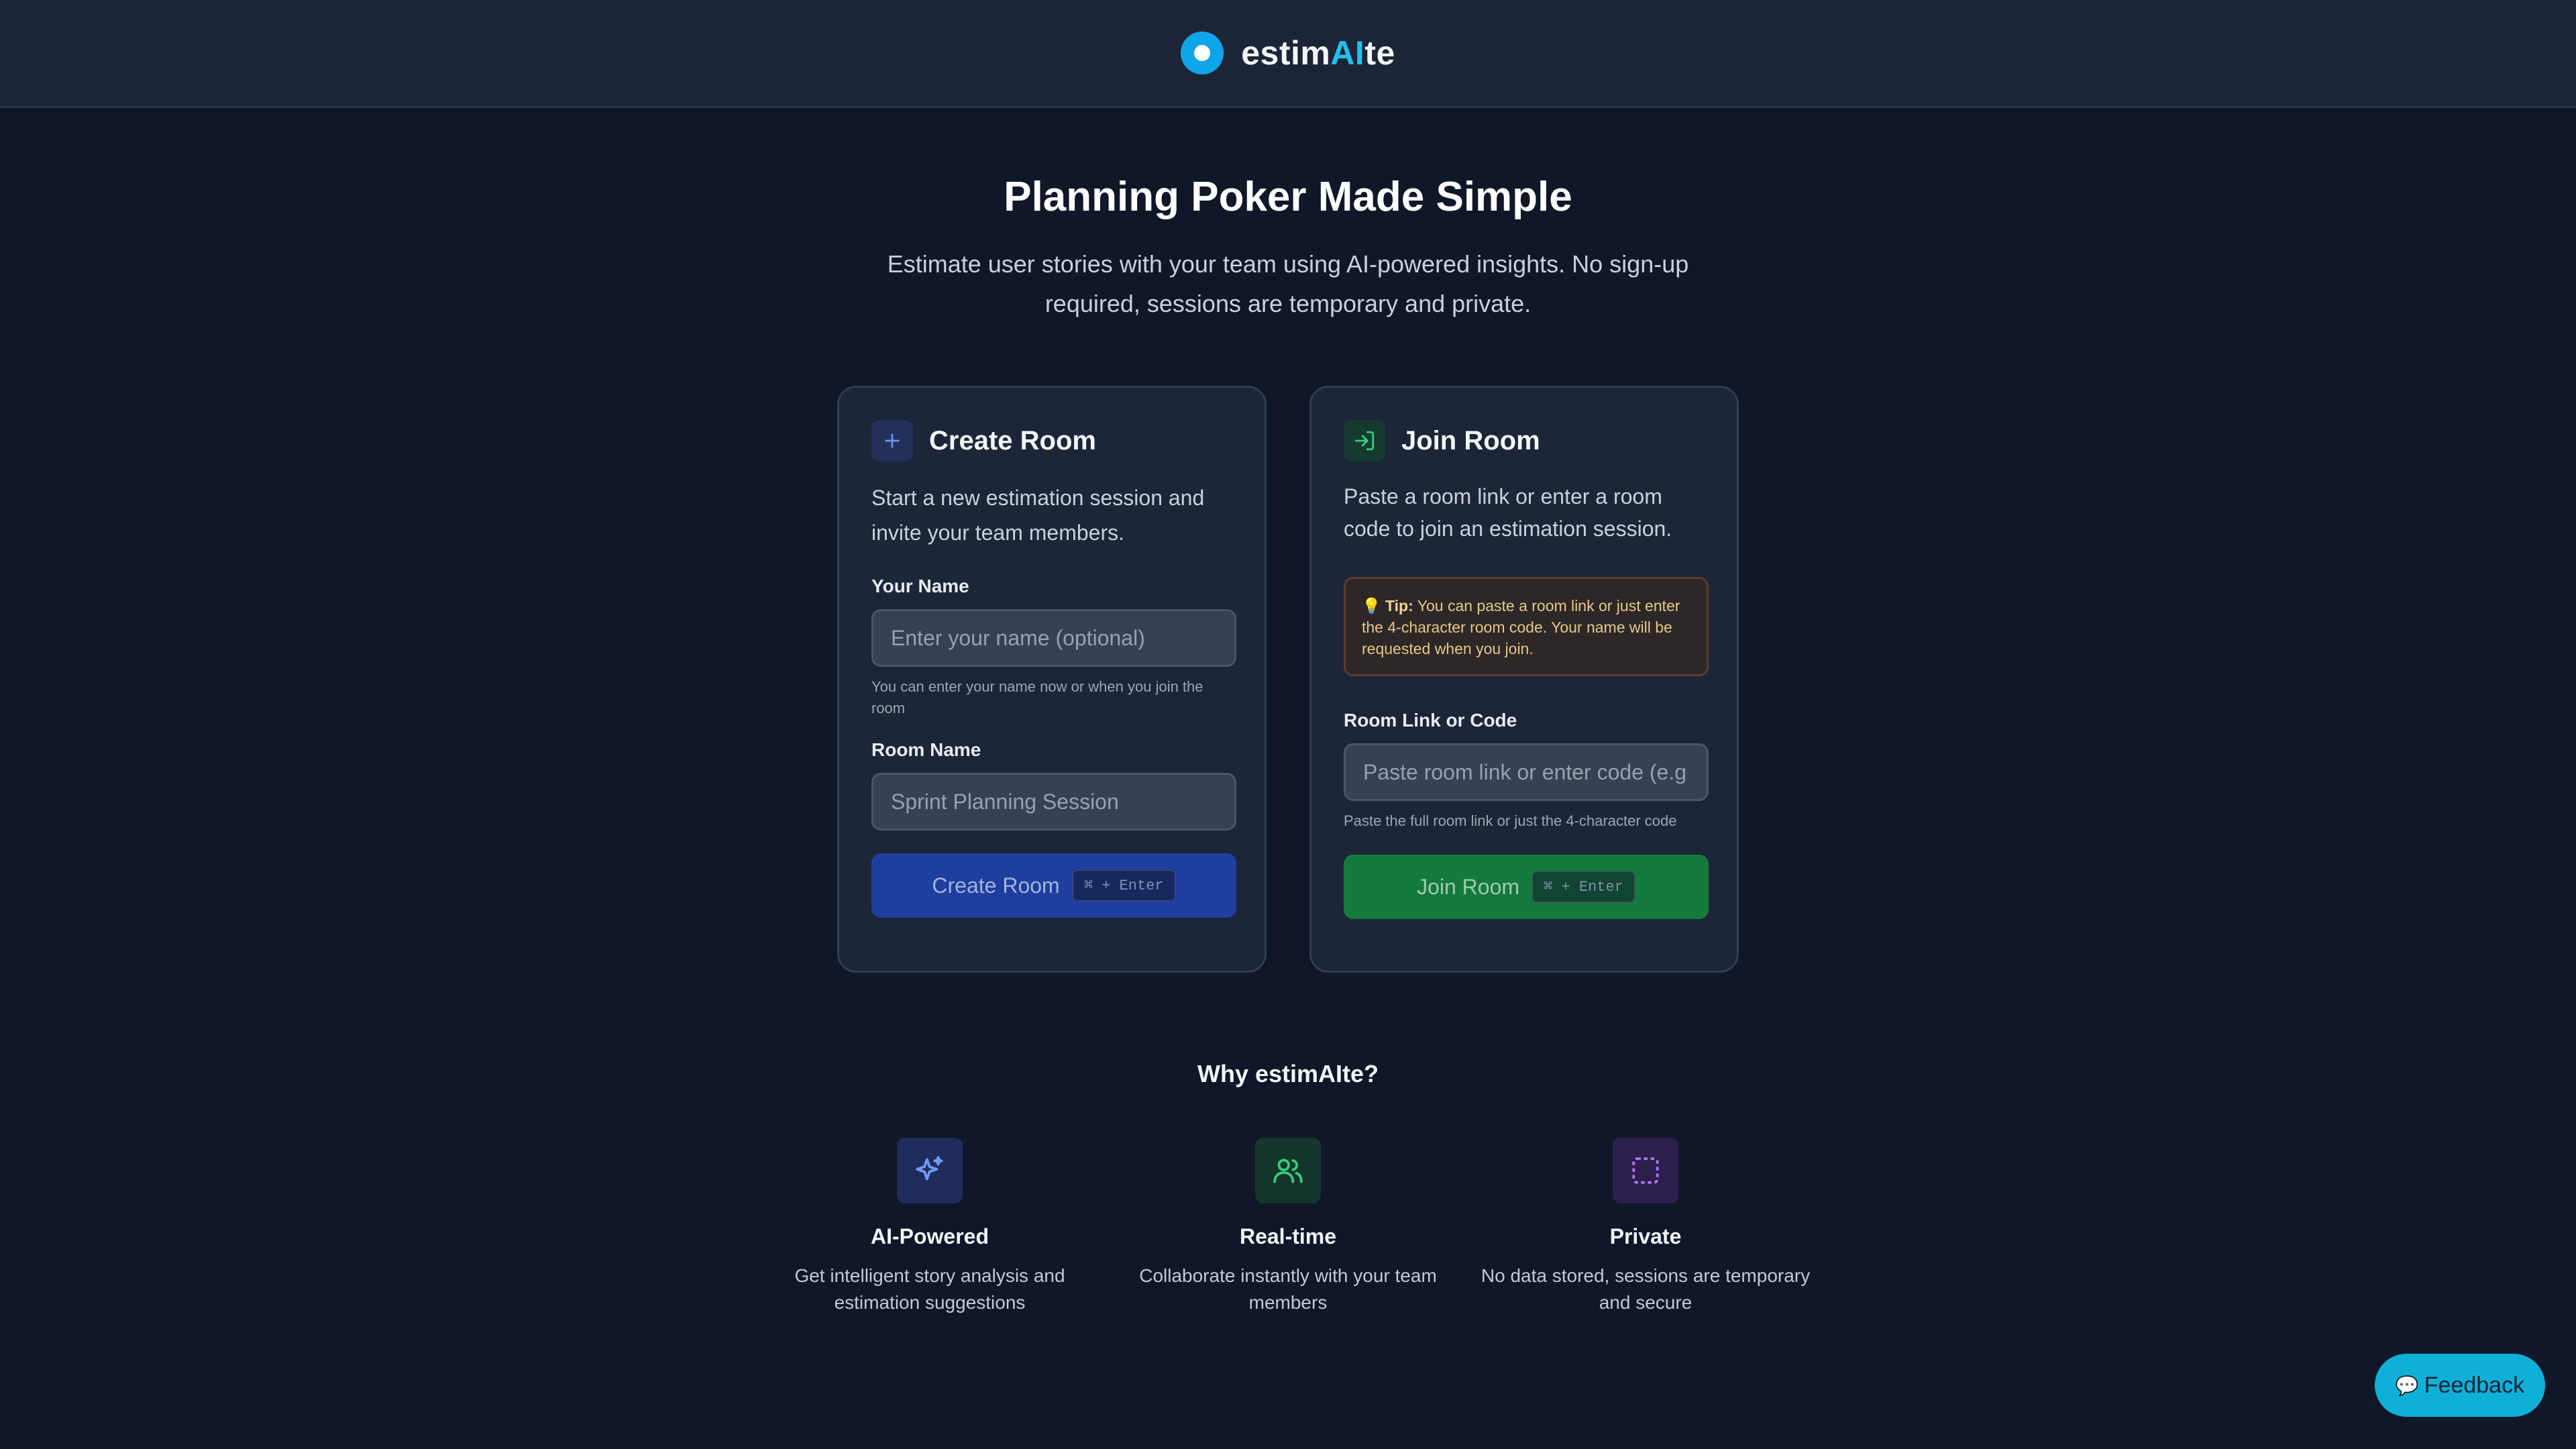  What do you see at coordinates (1526, 887) in the screenshot?
I see `join-room-button: Join Room ⌘ + Enter` at bounding box center [1526, 887].